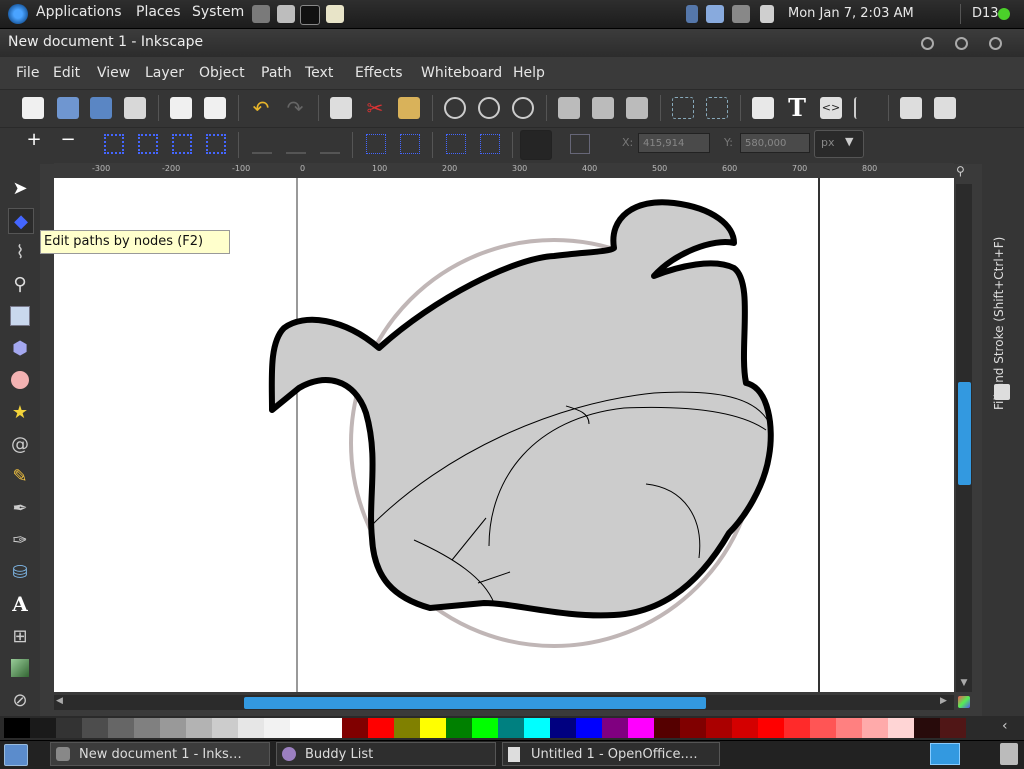 The height and width of the screenshot is (769, 1024). I want to click on unit-select: px ▼, so click(839, 144).